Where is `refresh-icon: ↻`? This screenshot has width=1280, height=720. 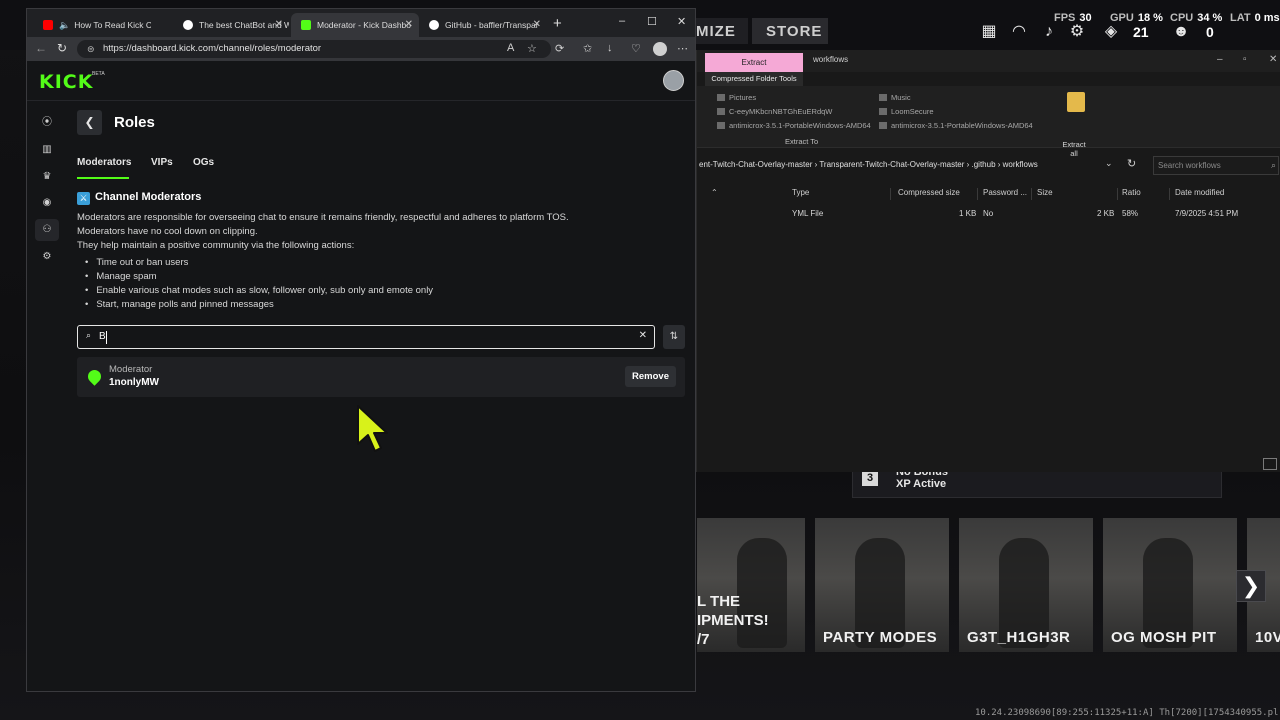
refresh-icon: ↻ is located at coordinates (1131, 163).